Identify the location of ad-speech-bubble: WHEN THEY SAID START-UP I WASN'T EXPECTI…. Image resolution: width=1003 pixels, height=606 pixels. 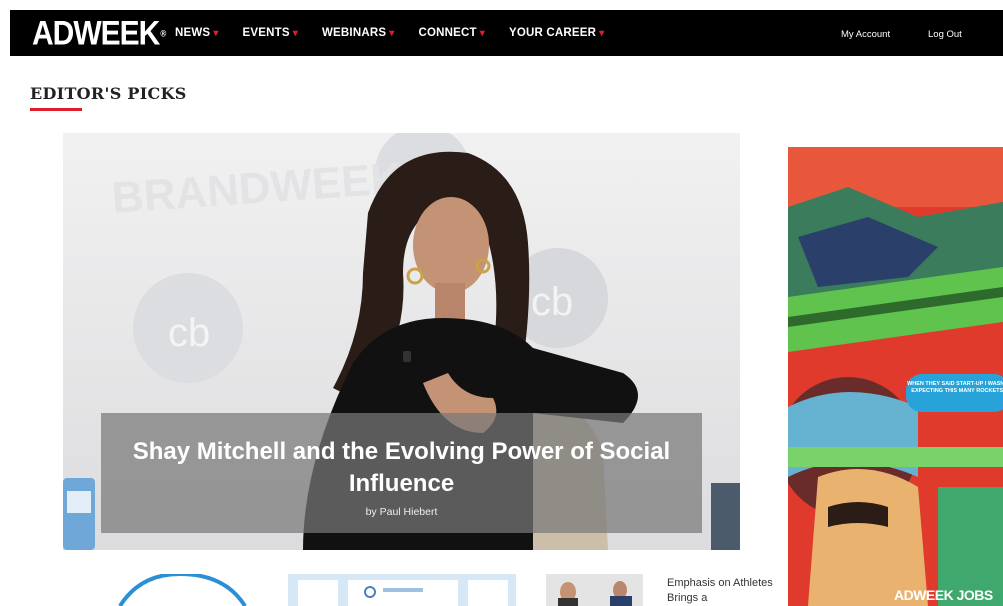
(954, 393).